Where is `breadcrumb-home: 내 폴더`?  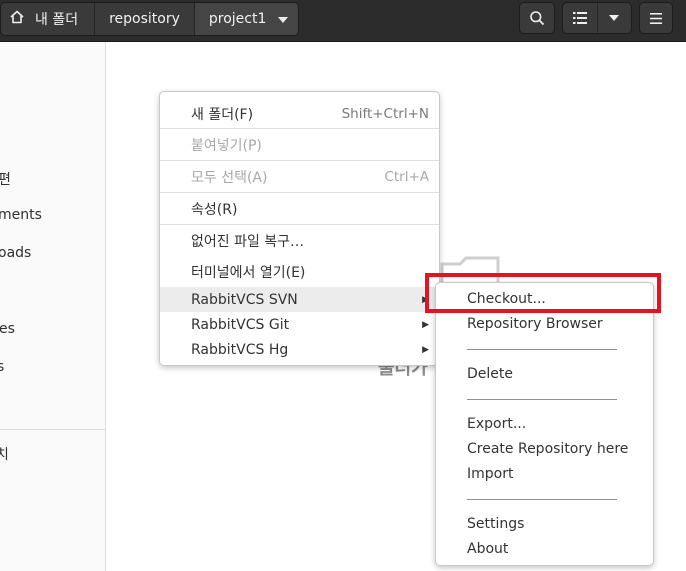 breadcrumb-home: 내 폴더 is located at coordinates (48, 19).